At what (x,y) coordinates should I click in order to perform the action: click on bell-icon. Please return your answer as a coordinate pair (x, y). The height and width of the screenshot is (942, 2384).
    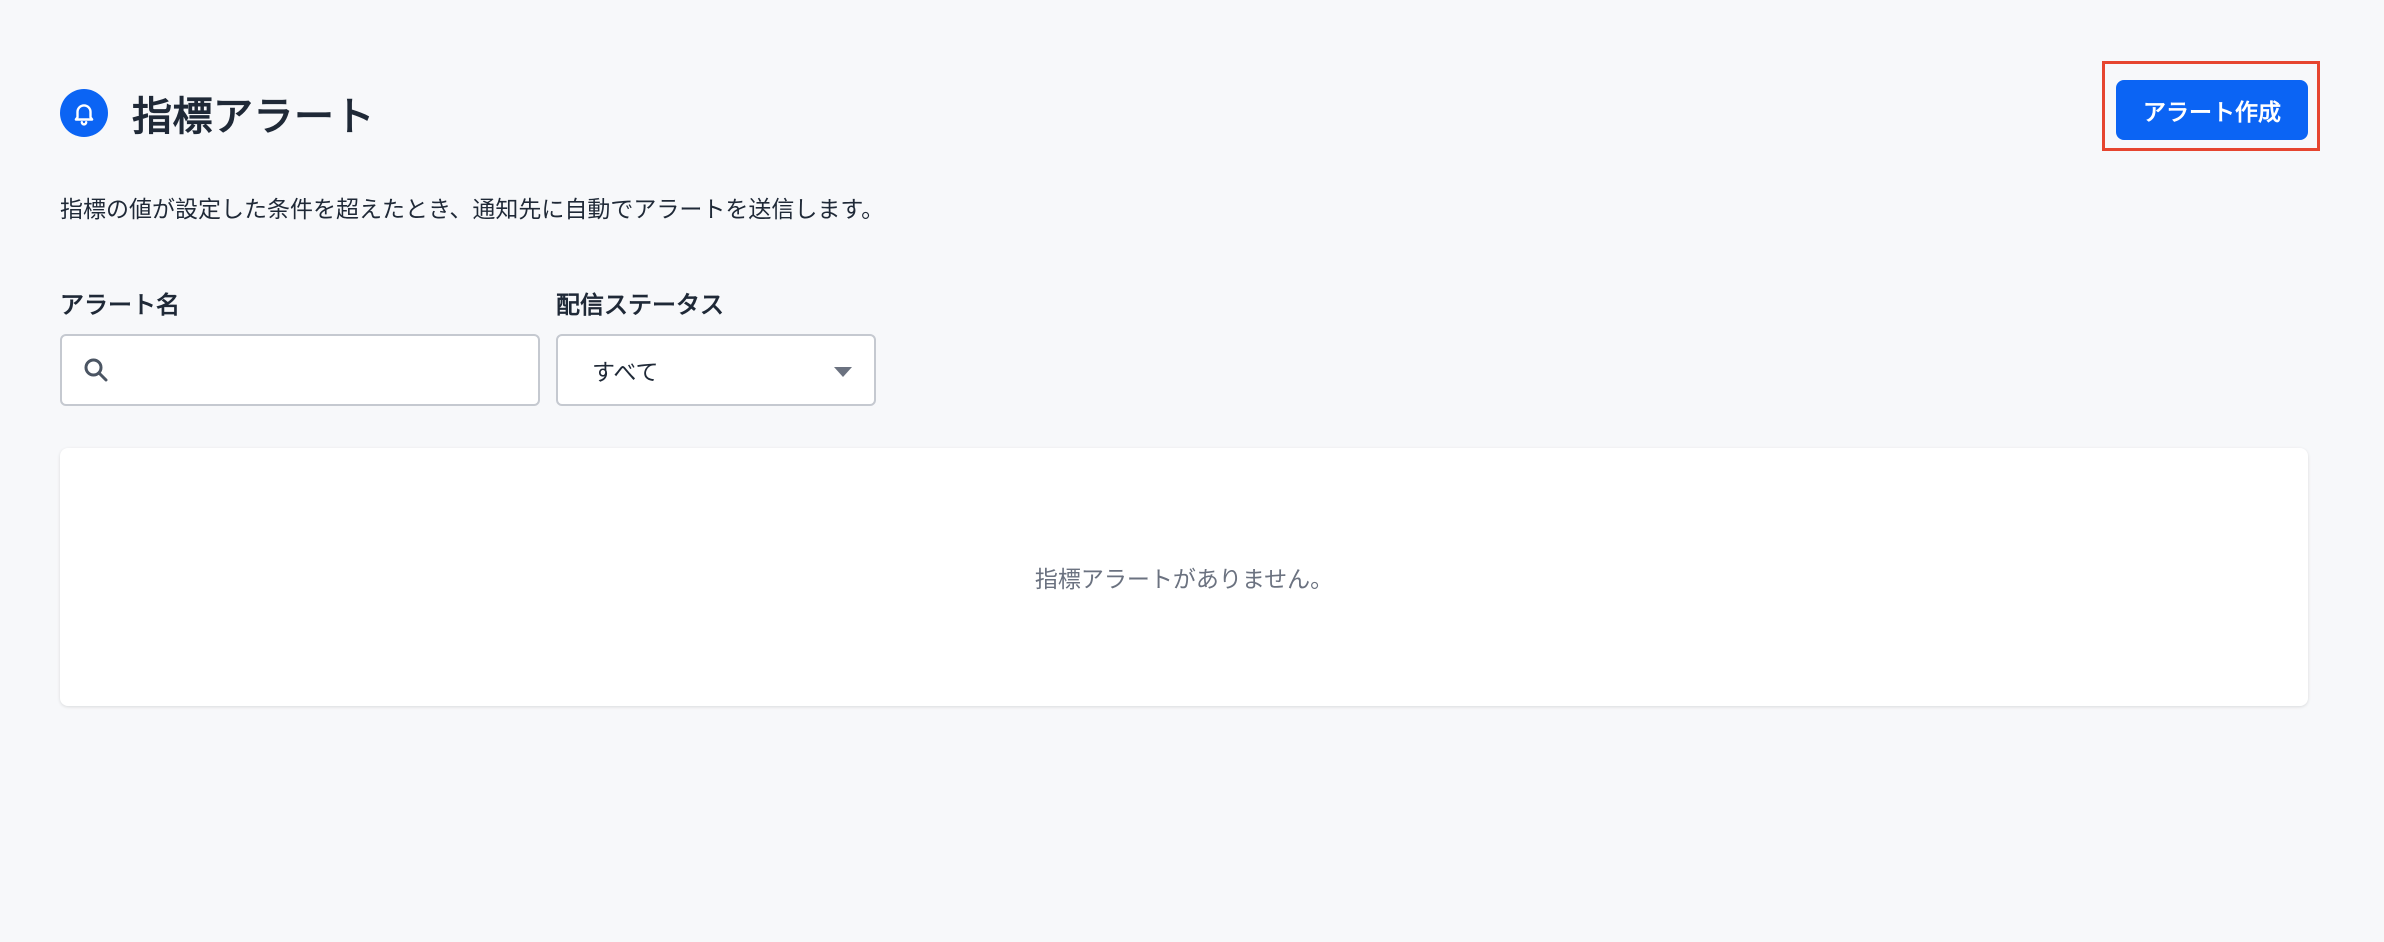
    Looking at the image, I should click on (84, 113).